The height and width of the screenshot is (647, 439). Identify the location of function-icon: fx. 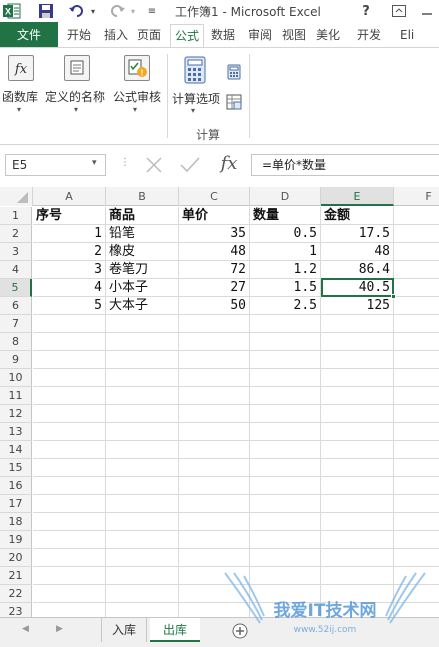
(21, 68).